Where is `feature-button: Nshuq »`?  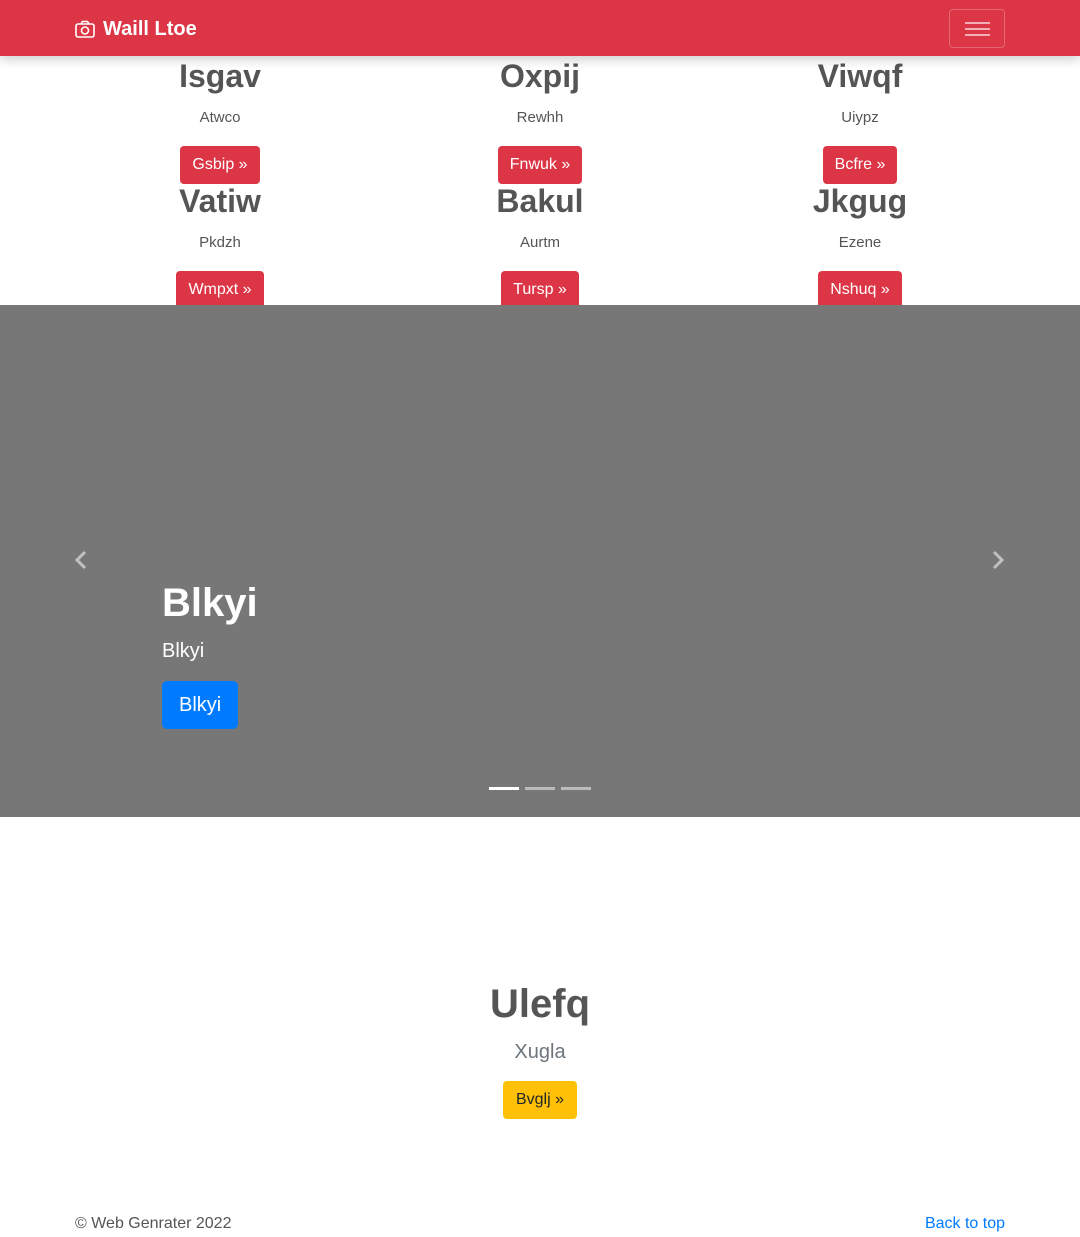
feature-button: Nshuq » is located at coordinates (860, 290).